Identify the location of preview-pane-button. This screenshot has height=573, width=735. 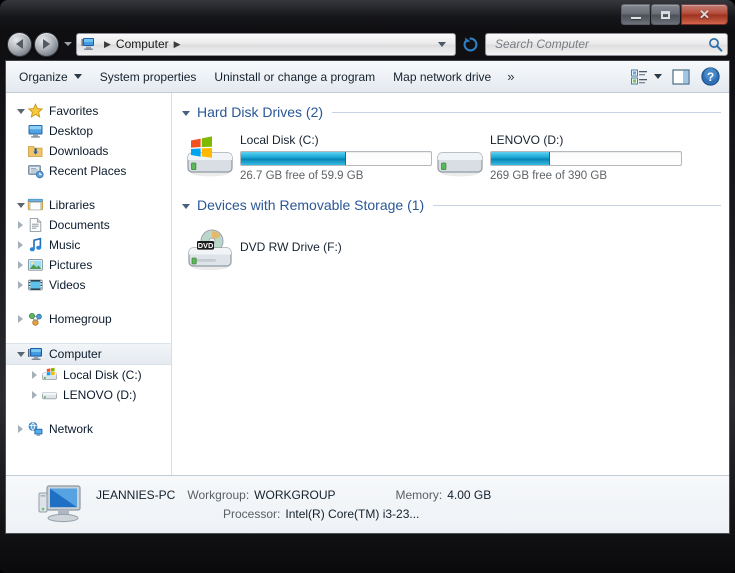
(681, 76).